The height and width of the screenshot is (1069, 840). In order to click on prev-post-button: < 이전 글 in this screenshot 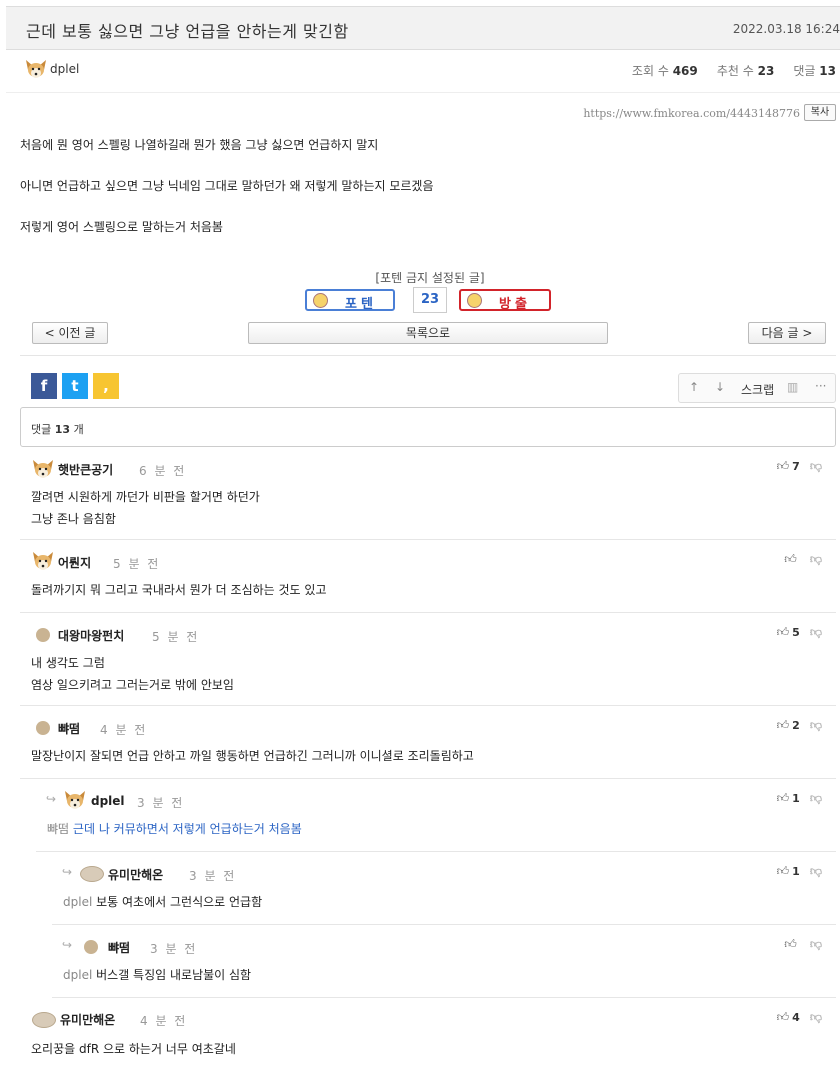, I will do `click(70, 333)`.